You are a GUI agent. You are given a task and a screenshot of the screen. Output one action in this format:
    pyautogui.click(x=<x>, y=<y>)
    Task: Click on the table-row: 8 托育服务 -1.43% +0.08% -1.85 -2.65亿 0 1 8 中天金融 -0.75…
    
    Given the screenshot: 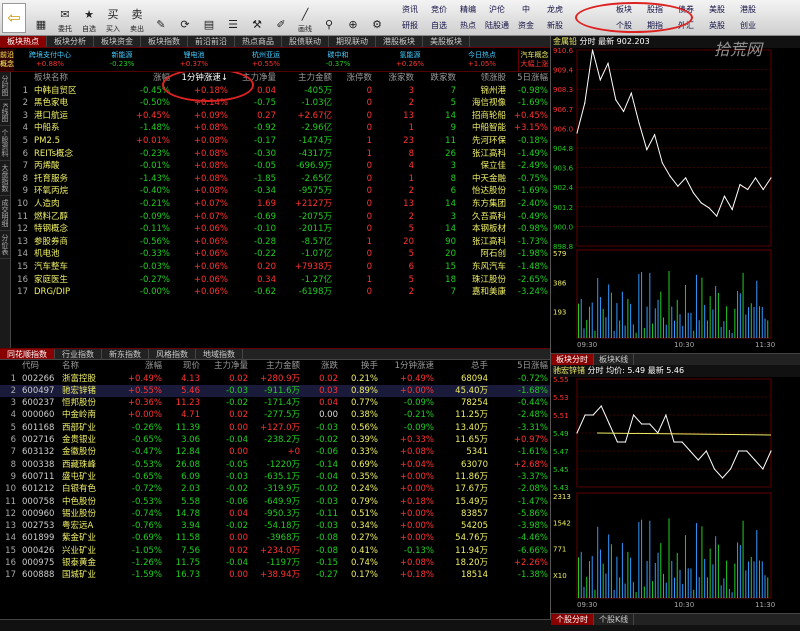 What is the action you would take?
    pyautogui.click(x=281, y=179)
    